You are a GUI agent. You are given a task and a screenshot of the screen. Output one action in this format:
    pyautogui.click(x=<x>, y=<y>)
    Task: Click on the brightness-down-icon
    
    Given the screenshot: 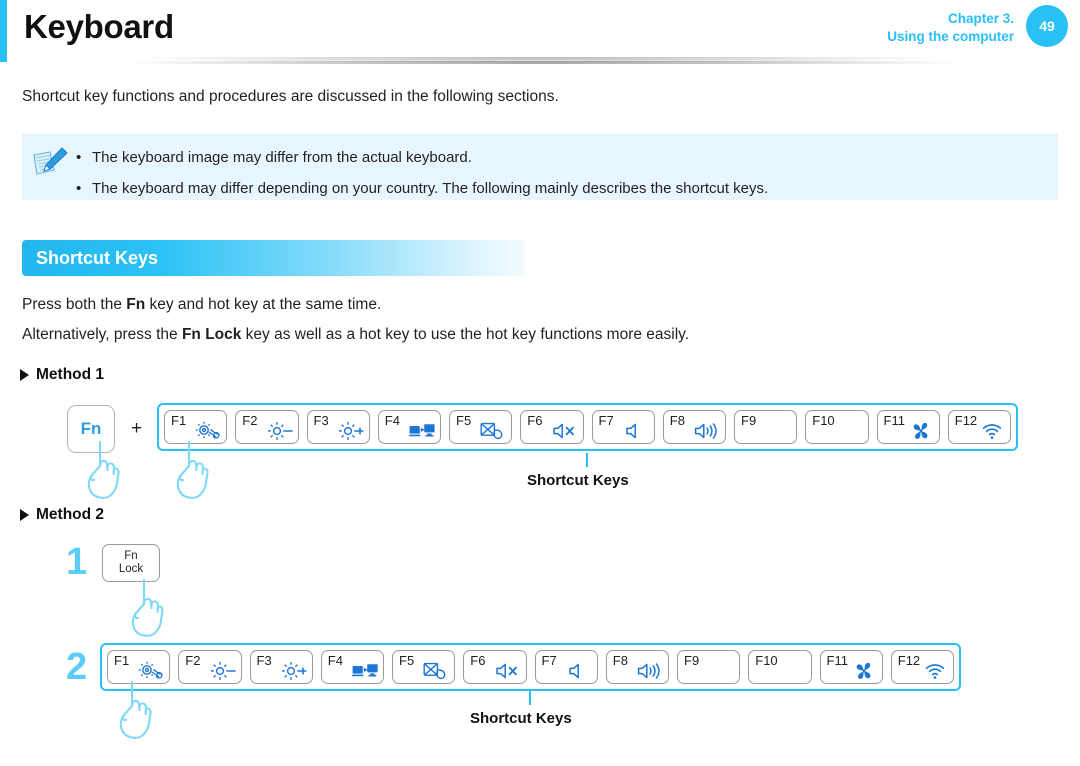 What is the action you would take?
    pyautogui.click(x=223, y=671)
    